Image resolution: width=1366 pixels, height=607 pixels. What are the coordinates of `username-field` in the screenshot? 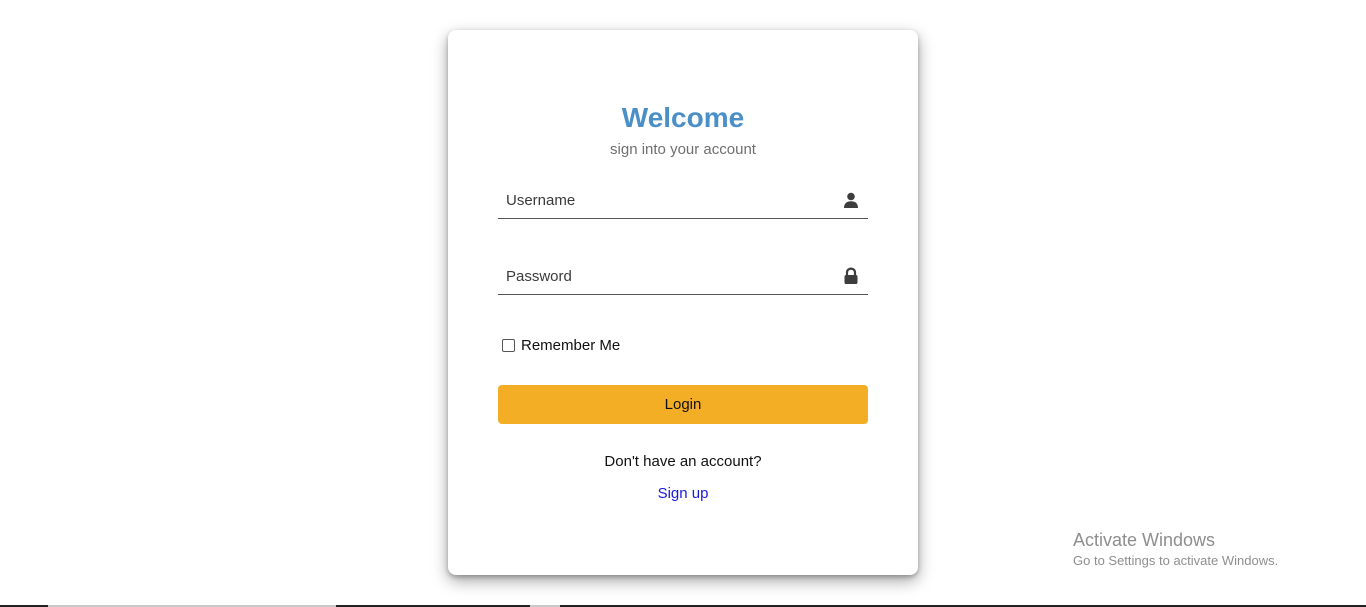 It's located at (683, 200).